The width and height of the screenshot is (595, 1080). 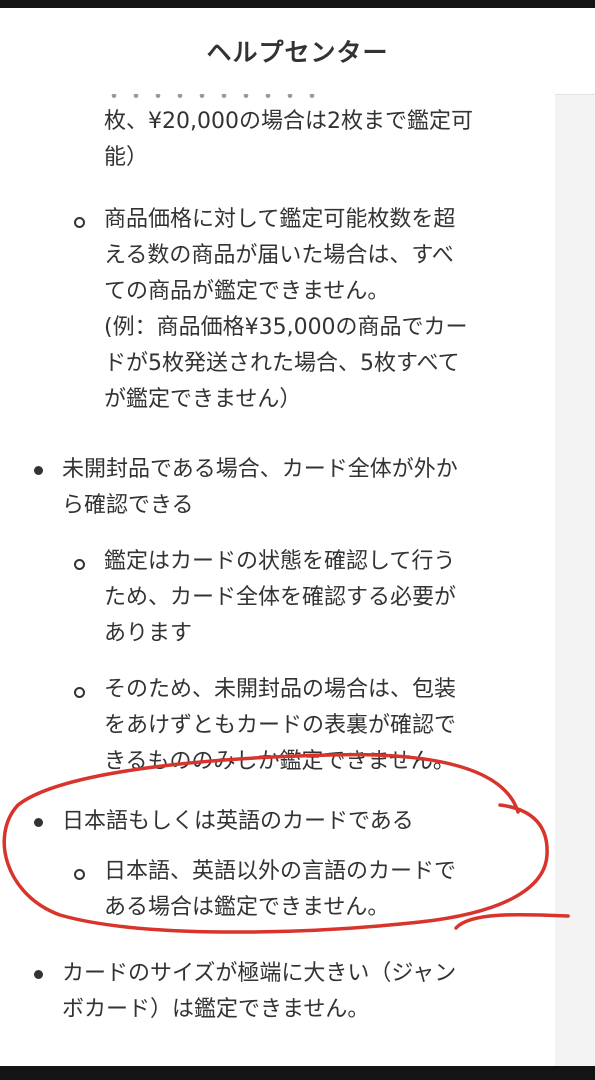 I want to click on list-text-line: 商品価格に対して鑑定可能枚数を超, so click(x=280, y=219).